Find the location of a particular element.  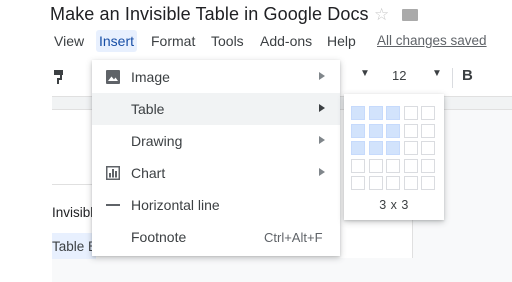

font-size-dropdown-arrow: ▼ is located at coordinates (437, 73).